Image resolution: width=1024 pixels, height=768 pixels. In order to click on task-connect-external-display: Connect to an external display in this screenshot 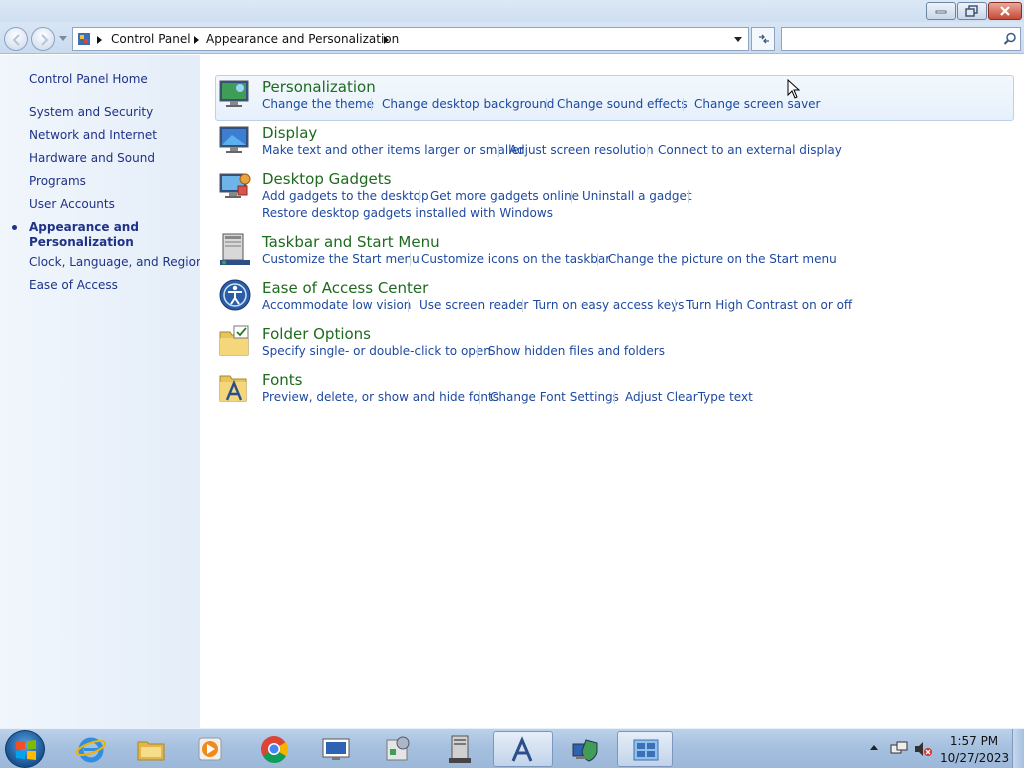, I will do `click(750, 150)`.